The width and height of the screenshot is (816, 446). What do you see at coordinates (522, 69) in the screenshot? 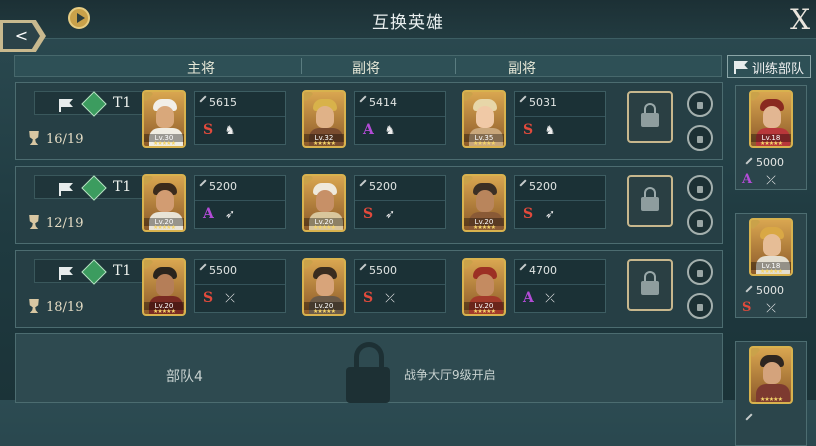
I see `col-vice-general-2: 副将` at bounding box center [522, 69].